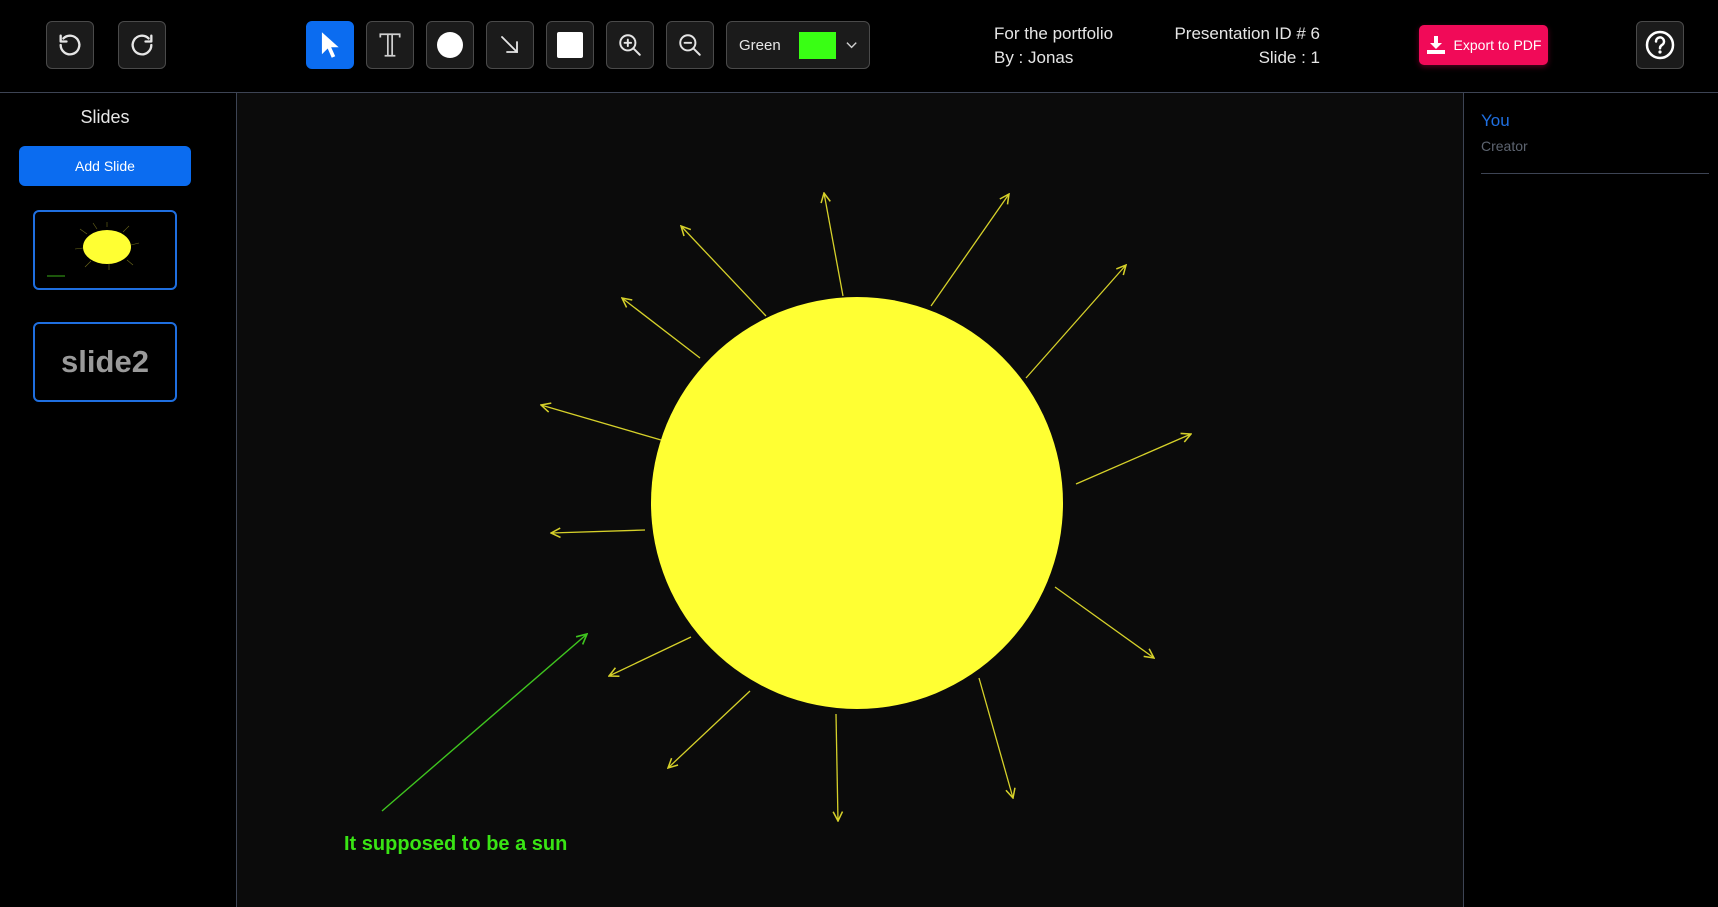 Image resolution: width=1718 pixels, height=907 pixels. I want to click on slide-thumbnail-label: slide2, so click(105, 361).